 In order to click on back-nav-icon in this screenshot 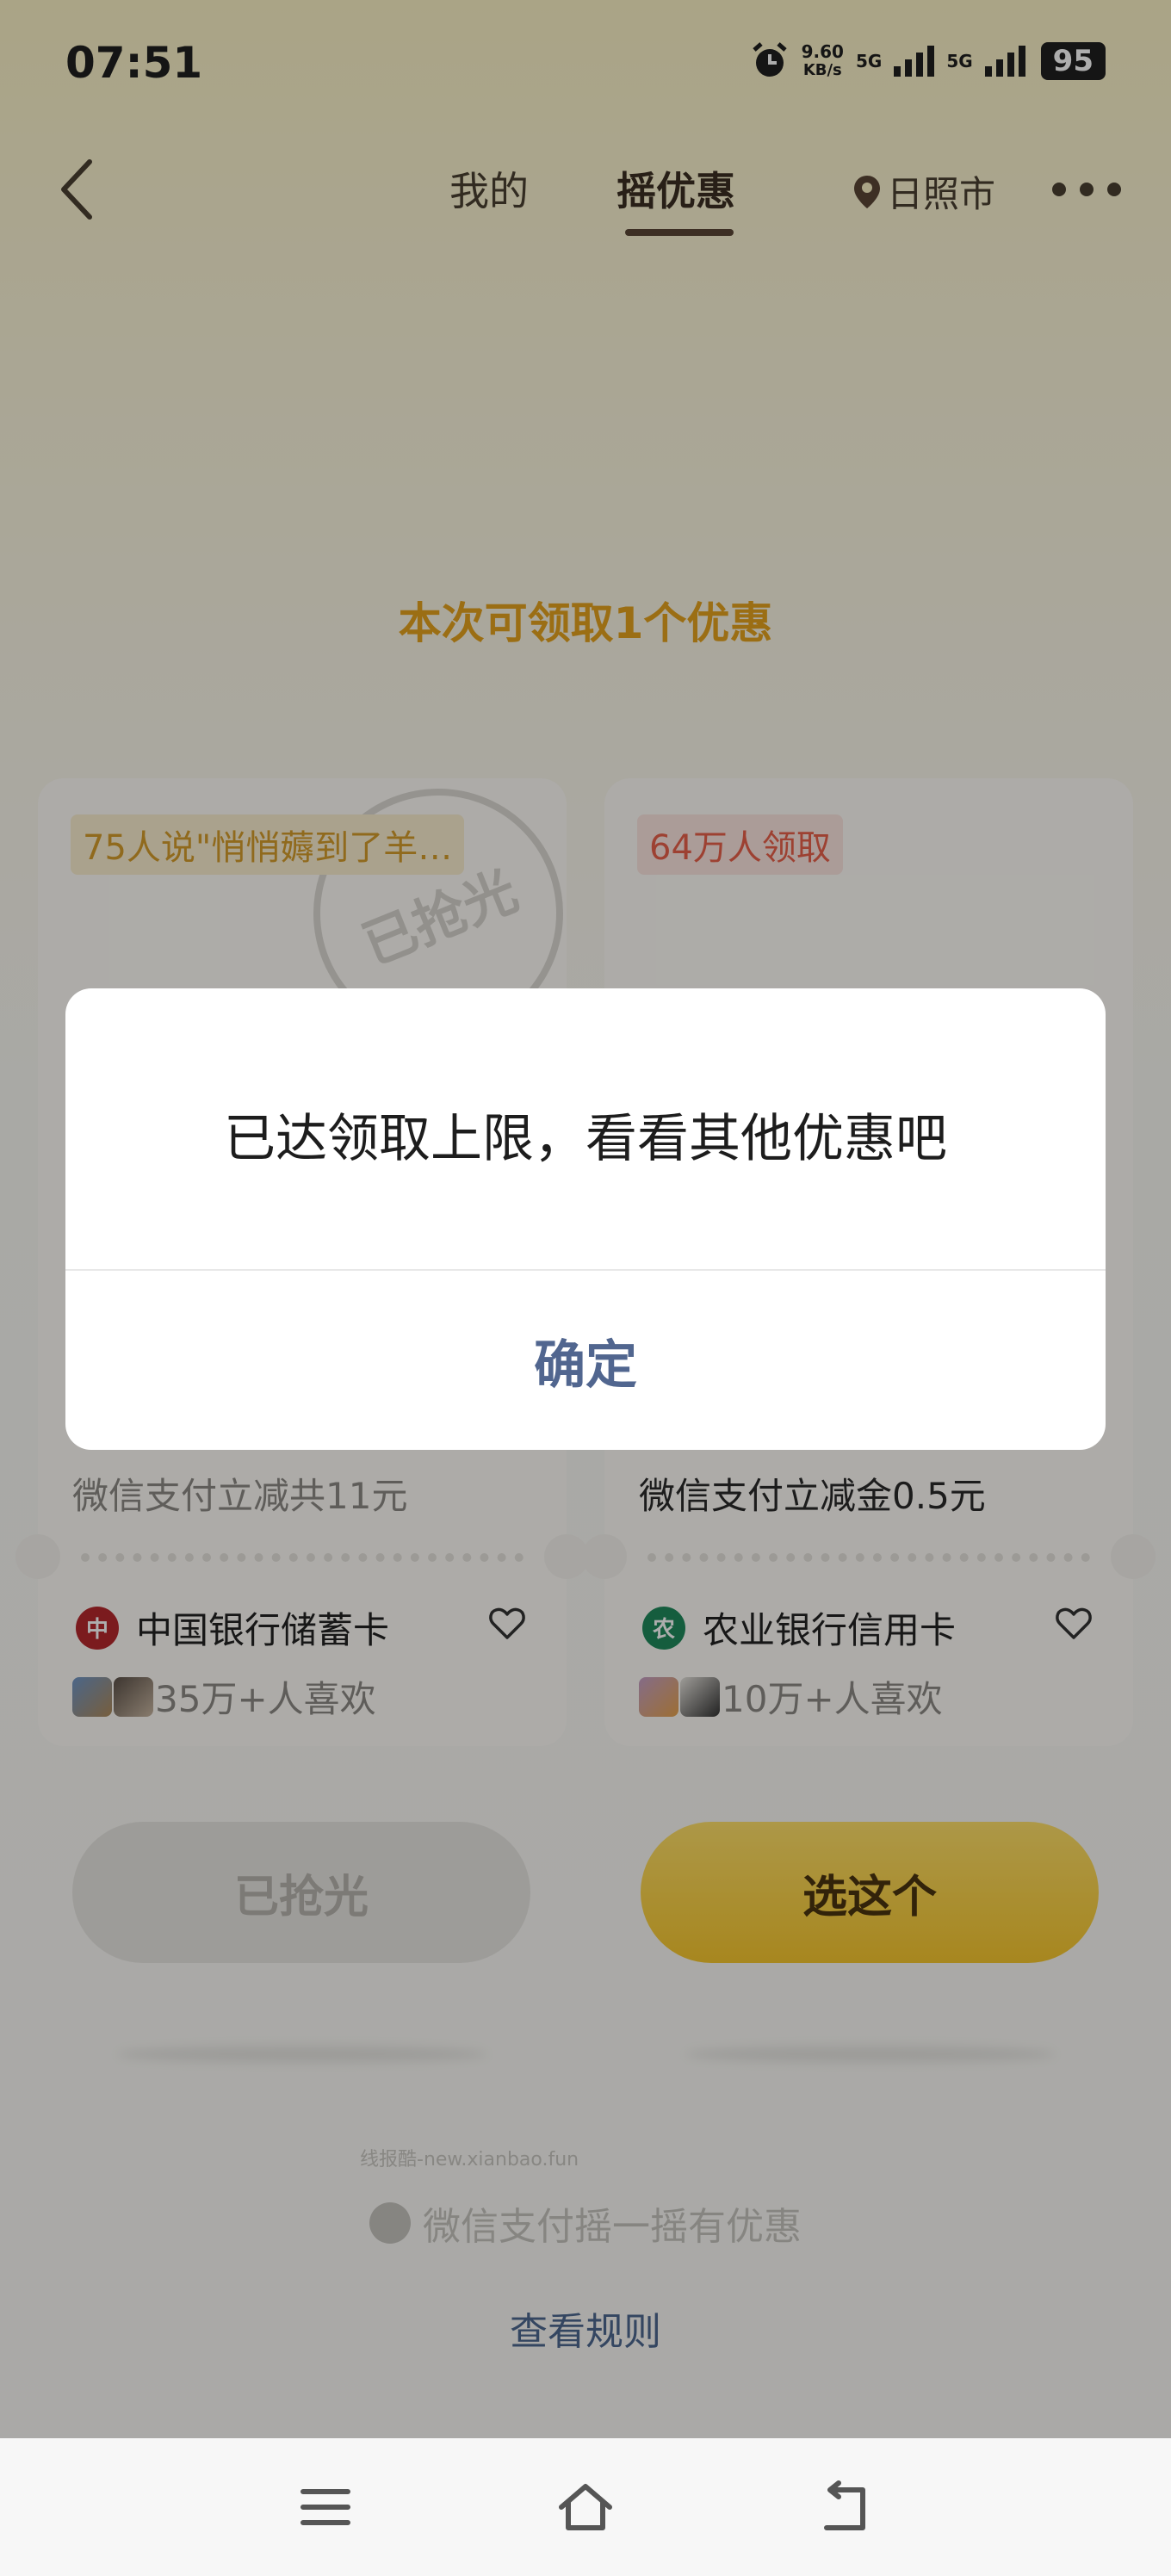, I will do `click(846, 2507)`.